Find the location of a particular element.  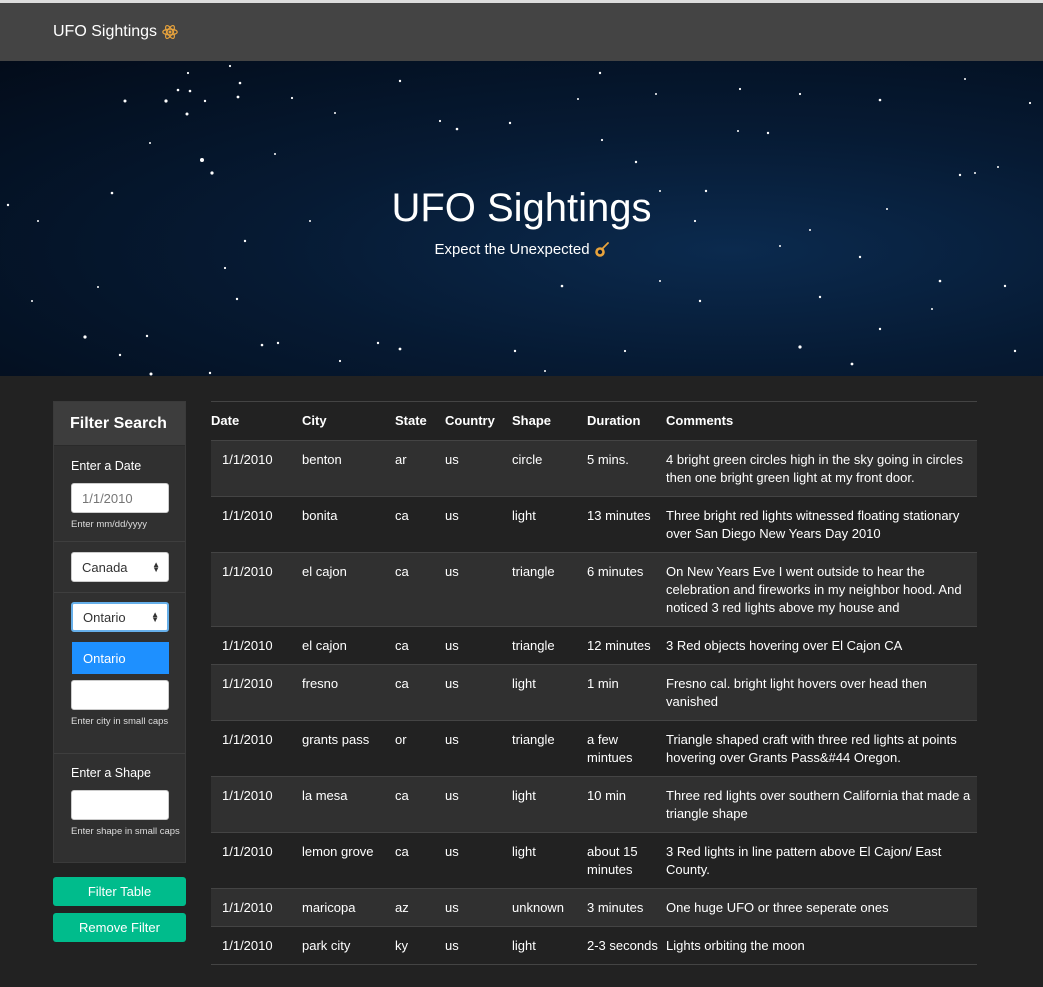

date-label: Enter a Date is located at coordinates (106, 466).